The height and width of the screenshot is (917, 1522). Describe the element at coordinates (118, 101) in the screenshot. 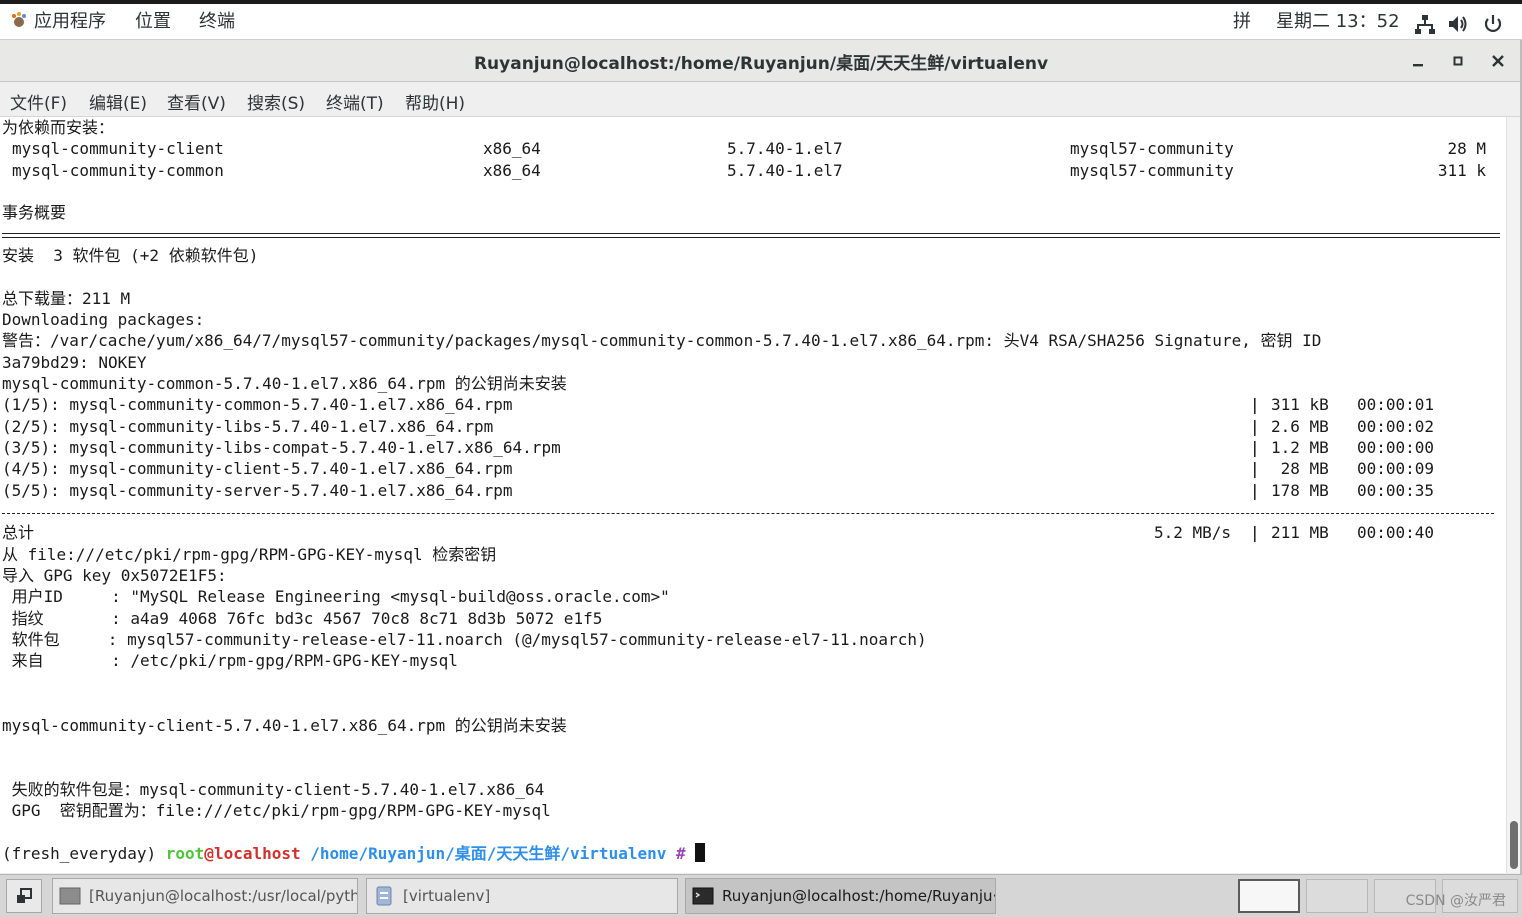

I see `menu-edit: 编辑(E)` at that location.